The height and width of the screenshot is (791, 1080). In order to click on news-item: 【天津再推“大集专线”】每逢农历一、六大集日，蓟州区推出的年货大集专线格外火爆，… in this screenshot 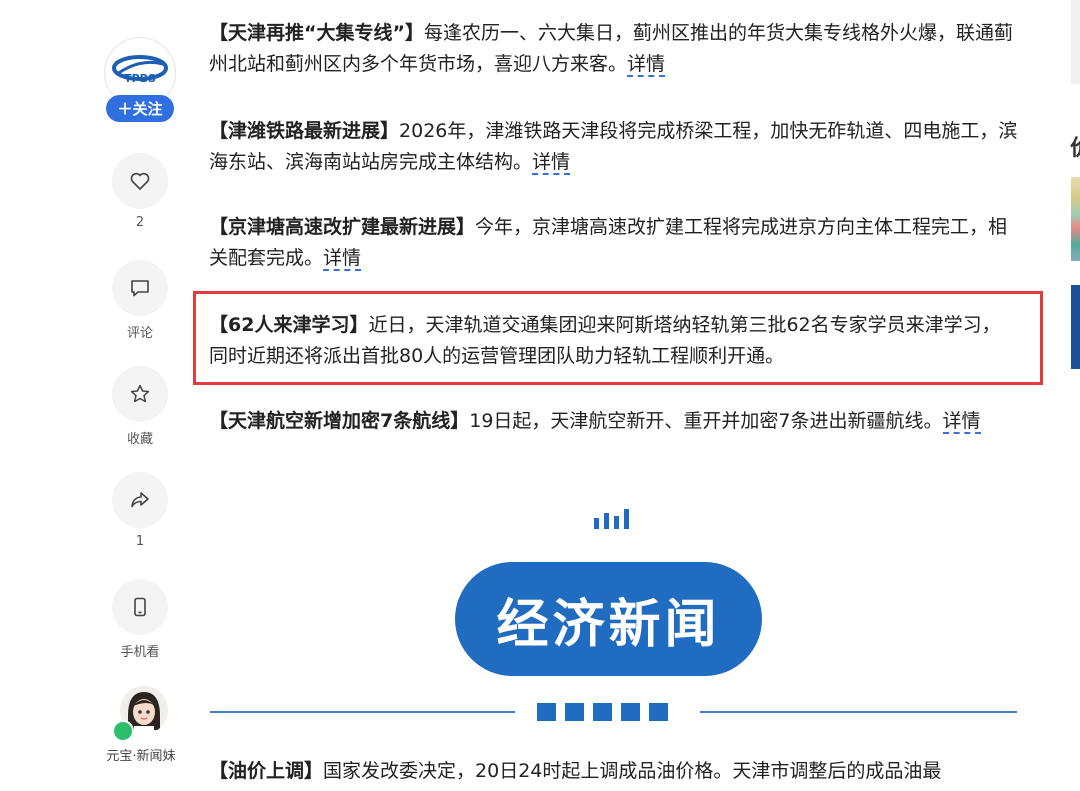, I will do `click(614, 49)`.